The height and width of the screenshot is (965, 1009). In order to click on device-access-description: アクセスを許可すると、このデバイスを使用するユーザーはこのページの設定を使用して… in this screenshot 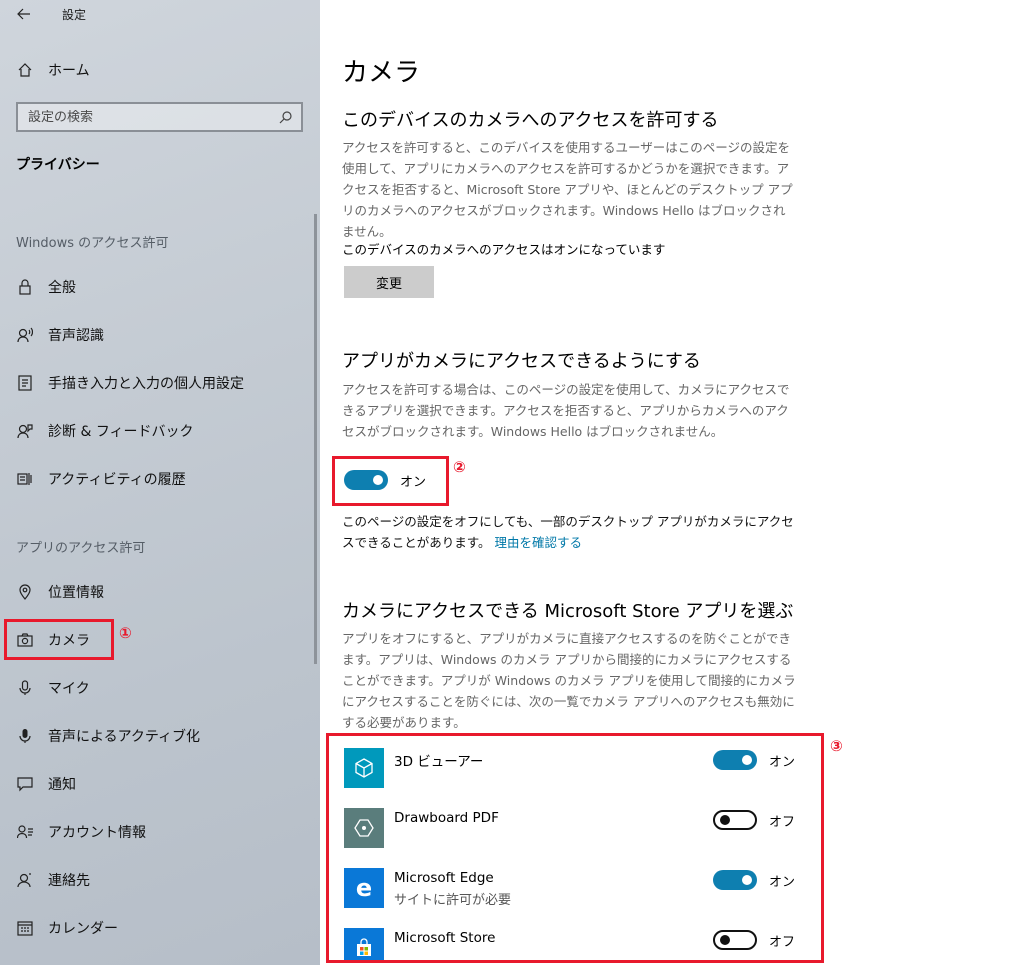, I will do `click(567, 189)`.